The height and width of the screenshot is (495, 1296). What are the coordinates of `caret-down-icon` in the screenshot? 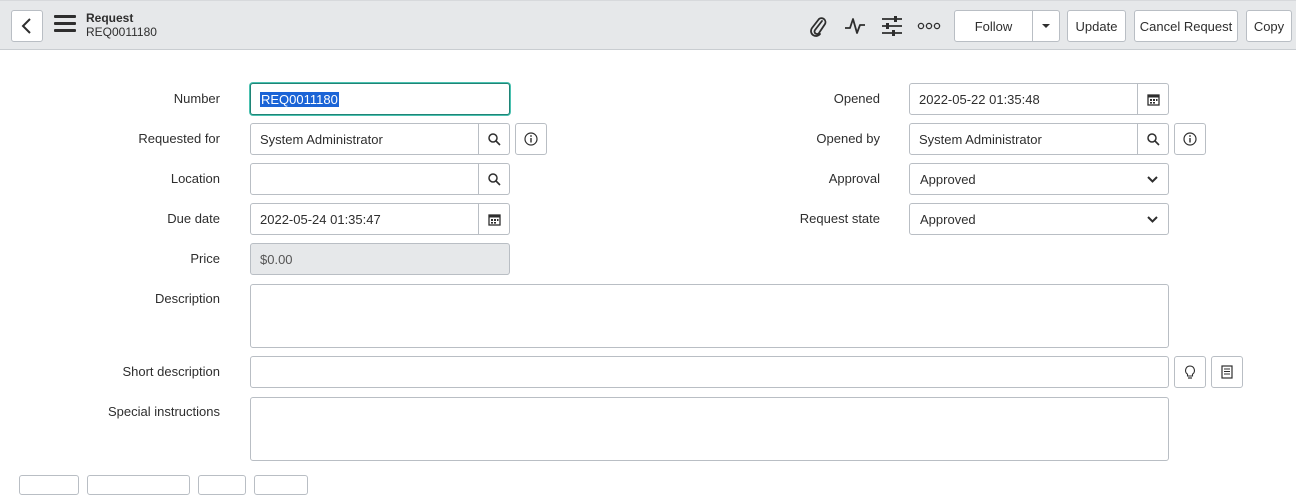 It's located at (1046, 26).